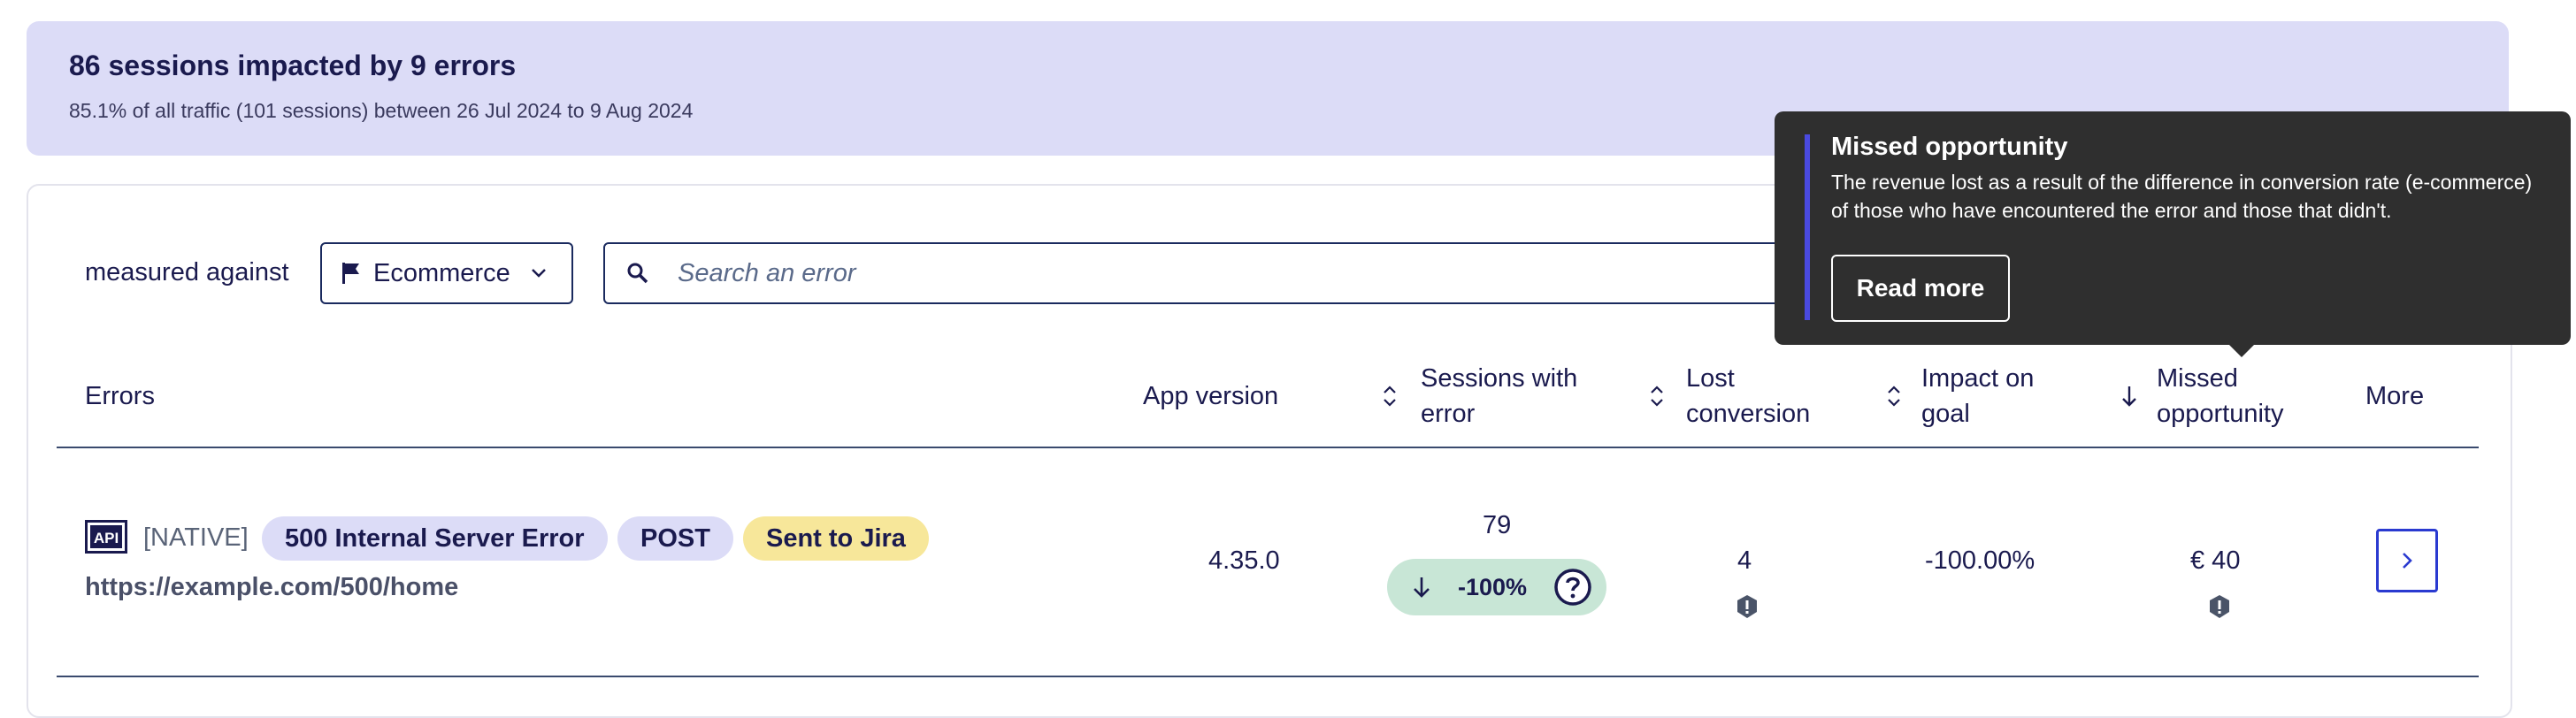 This screenshot has height=718, width=2576. What do you see at coordinates (1980, 560) in the screenshot?
I see `impact-on-goal-value: -100.00%` at bounding box center [1980, 560].